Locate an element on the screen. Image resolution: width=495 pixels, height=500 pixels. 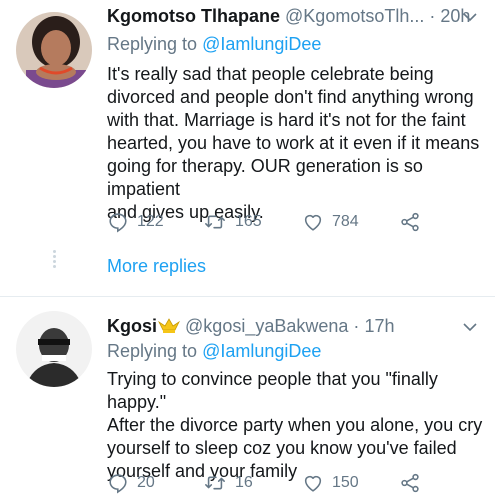
tweet-actions: 122 165 784 is located at coordinates (272, 222).